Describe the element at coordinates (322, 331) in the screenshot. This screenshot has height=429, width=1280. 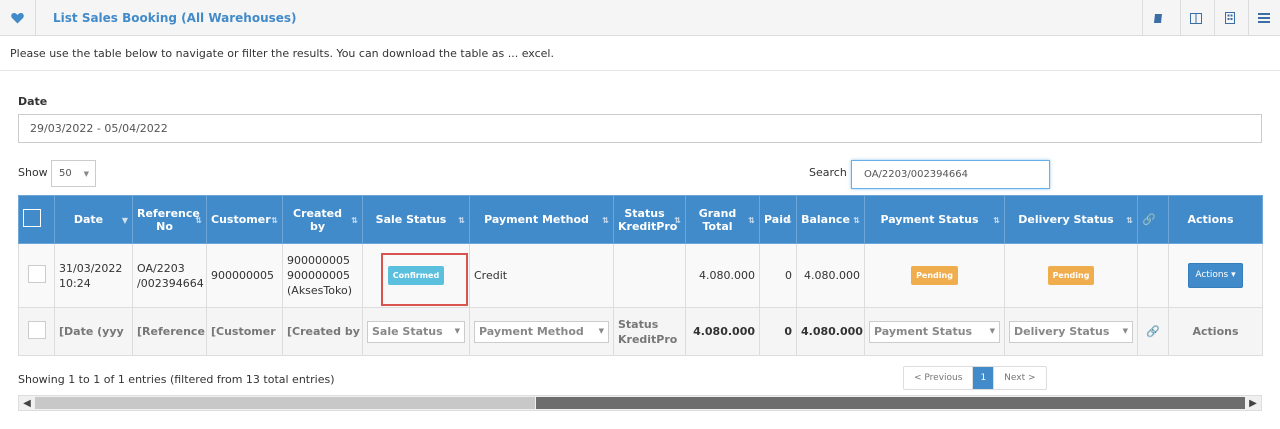
I see `filter-created-by-input: [Created by` at that location.